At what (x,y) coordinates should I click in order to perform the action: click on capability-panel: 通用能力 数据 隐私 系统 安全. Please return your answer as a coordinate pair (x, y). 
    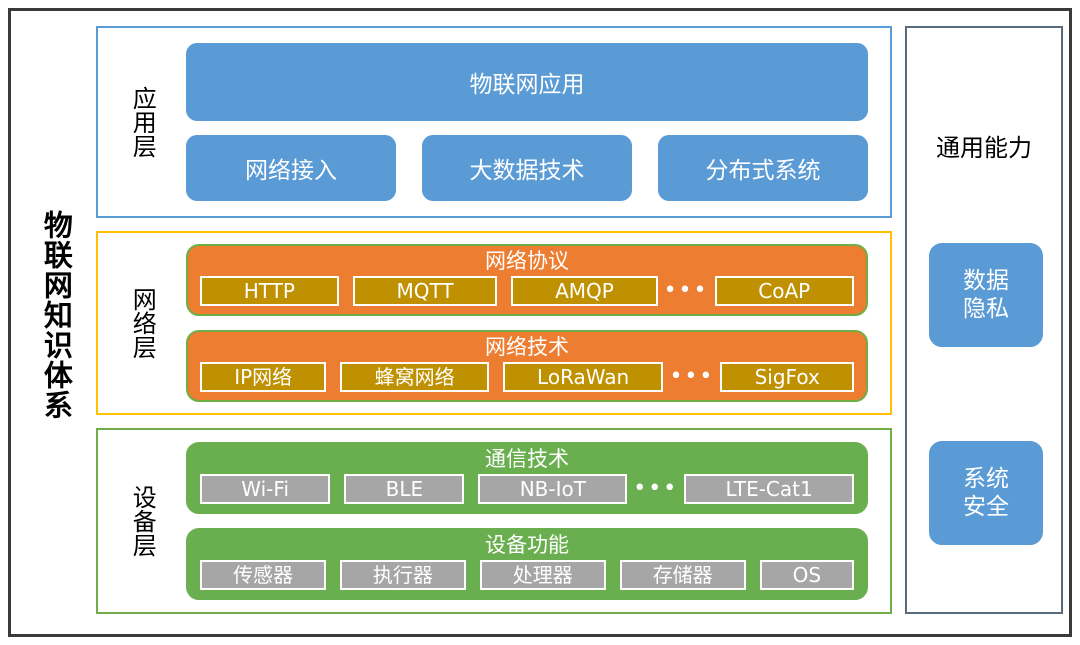
    Looking at the image, I should click on (984, 320).